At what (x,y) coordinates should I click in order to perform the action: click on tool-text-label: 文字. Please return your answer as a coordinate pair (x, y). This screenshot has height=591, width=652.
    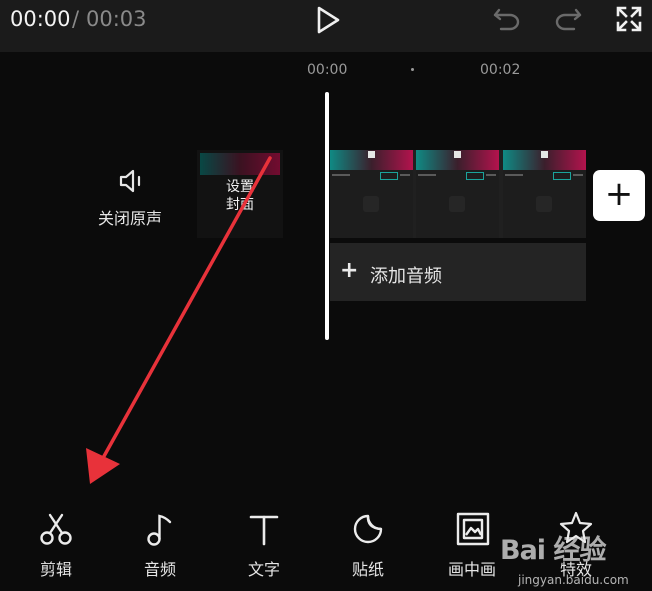
    Looking at the image, I should click on (264, 568).